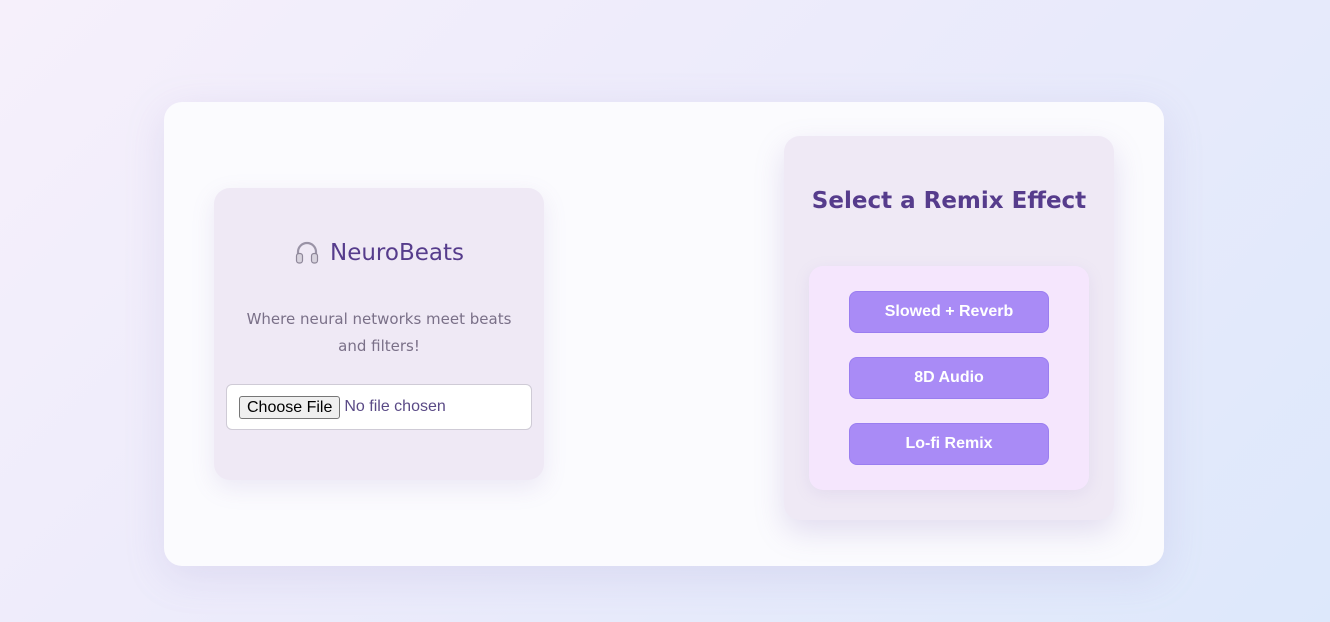  I want to click on effects-button-group: Slowed + Reverb 8D Audio Lo-fi Remix, so click(949, 378).